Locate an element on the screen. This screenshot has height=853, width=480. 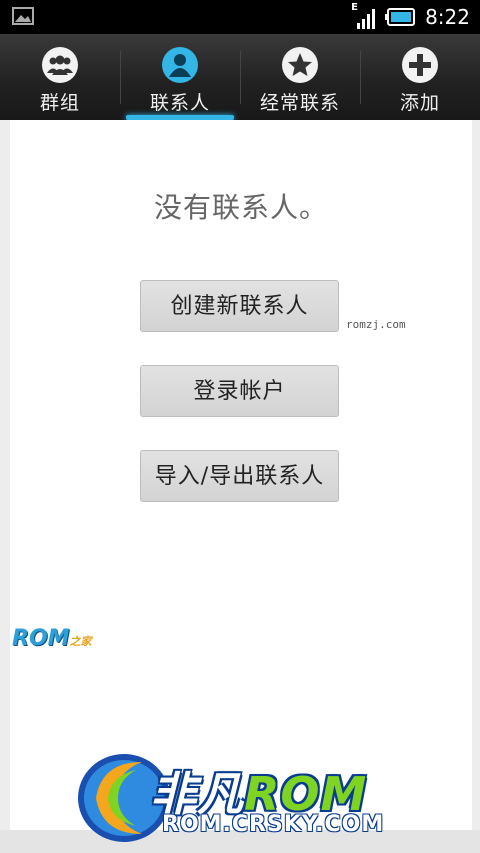
tab-contacts: 联系人 is located at coordinates (180, 77).